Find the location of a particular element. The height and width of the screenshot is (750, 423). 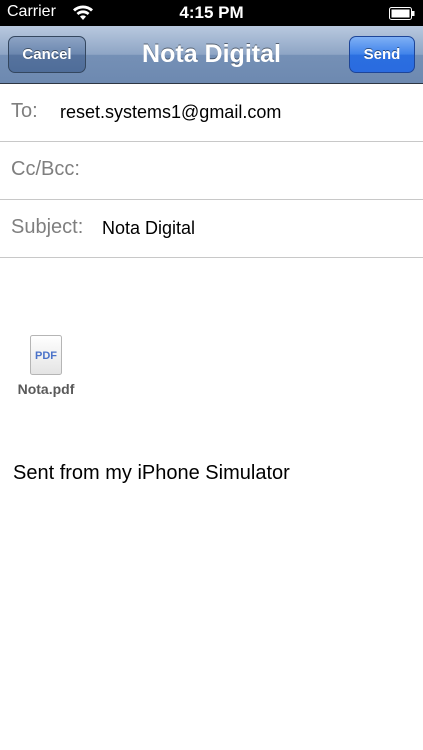

cc-bcc-field-row: Cc/Bcc: is located at coordinates (211, 171).